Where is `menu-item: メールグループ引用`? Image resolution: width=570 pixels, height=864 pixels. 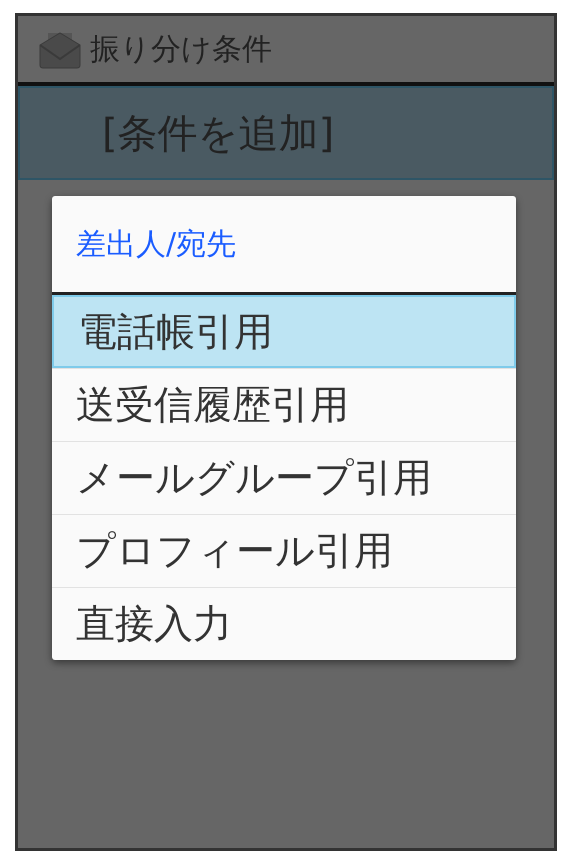
menu-item: メールグループ引用 is located at coordinates (284, 477).